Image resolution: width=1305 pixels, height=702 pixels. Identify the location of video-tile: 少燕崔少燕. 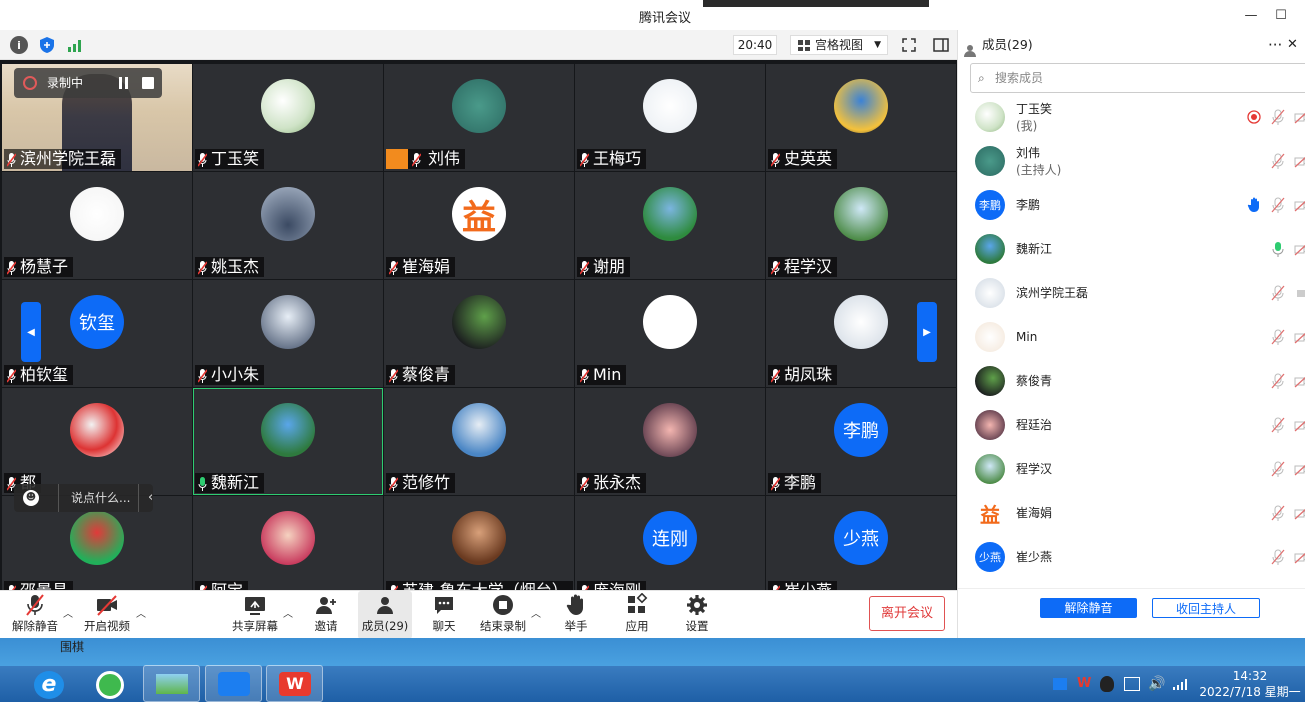
(861, 543).